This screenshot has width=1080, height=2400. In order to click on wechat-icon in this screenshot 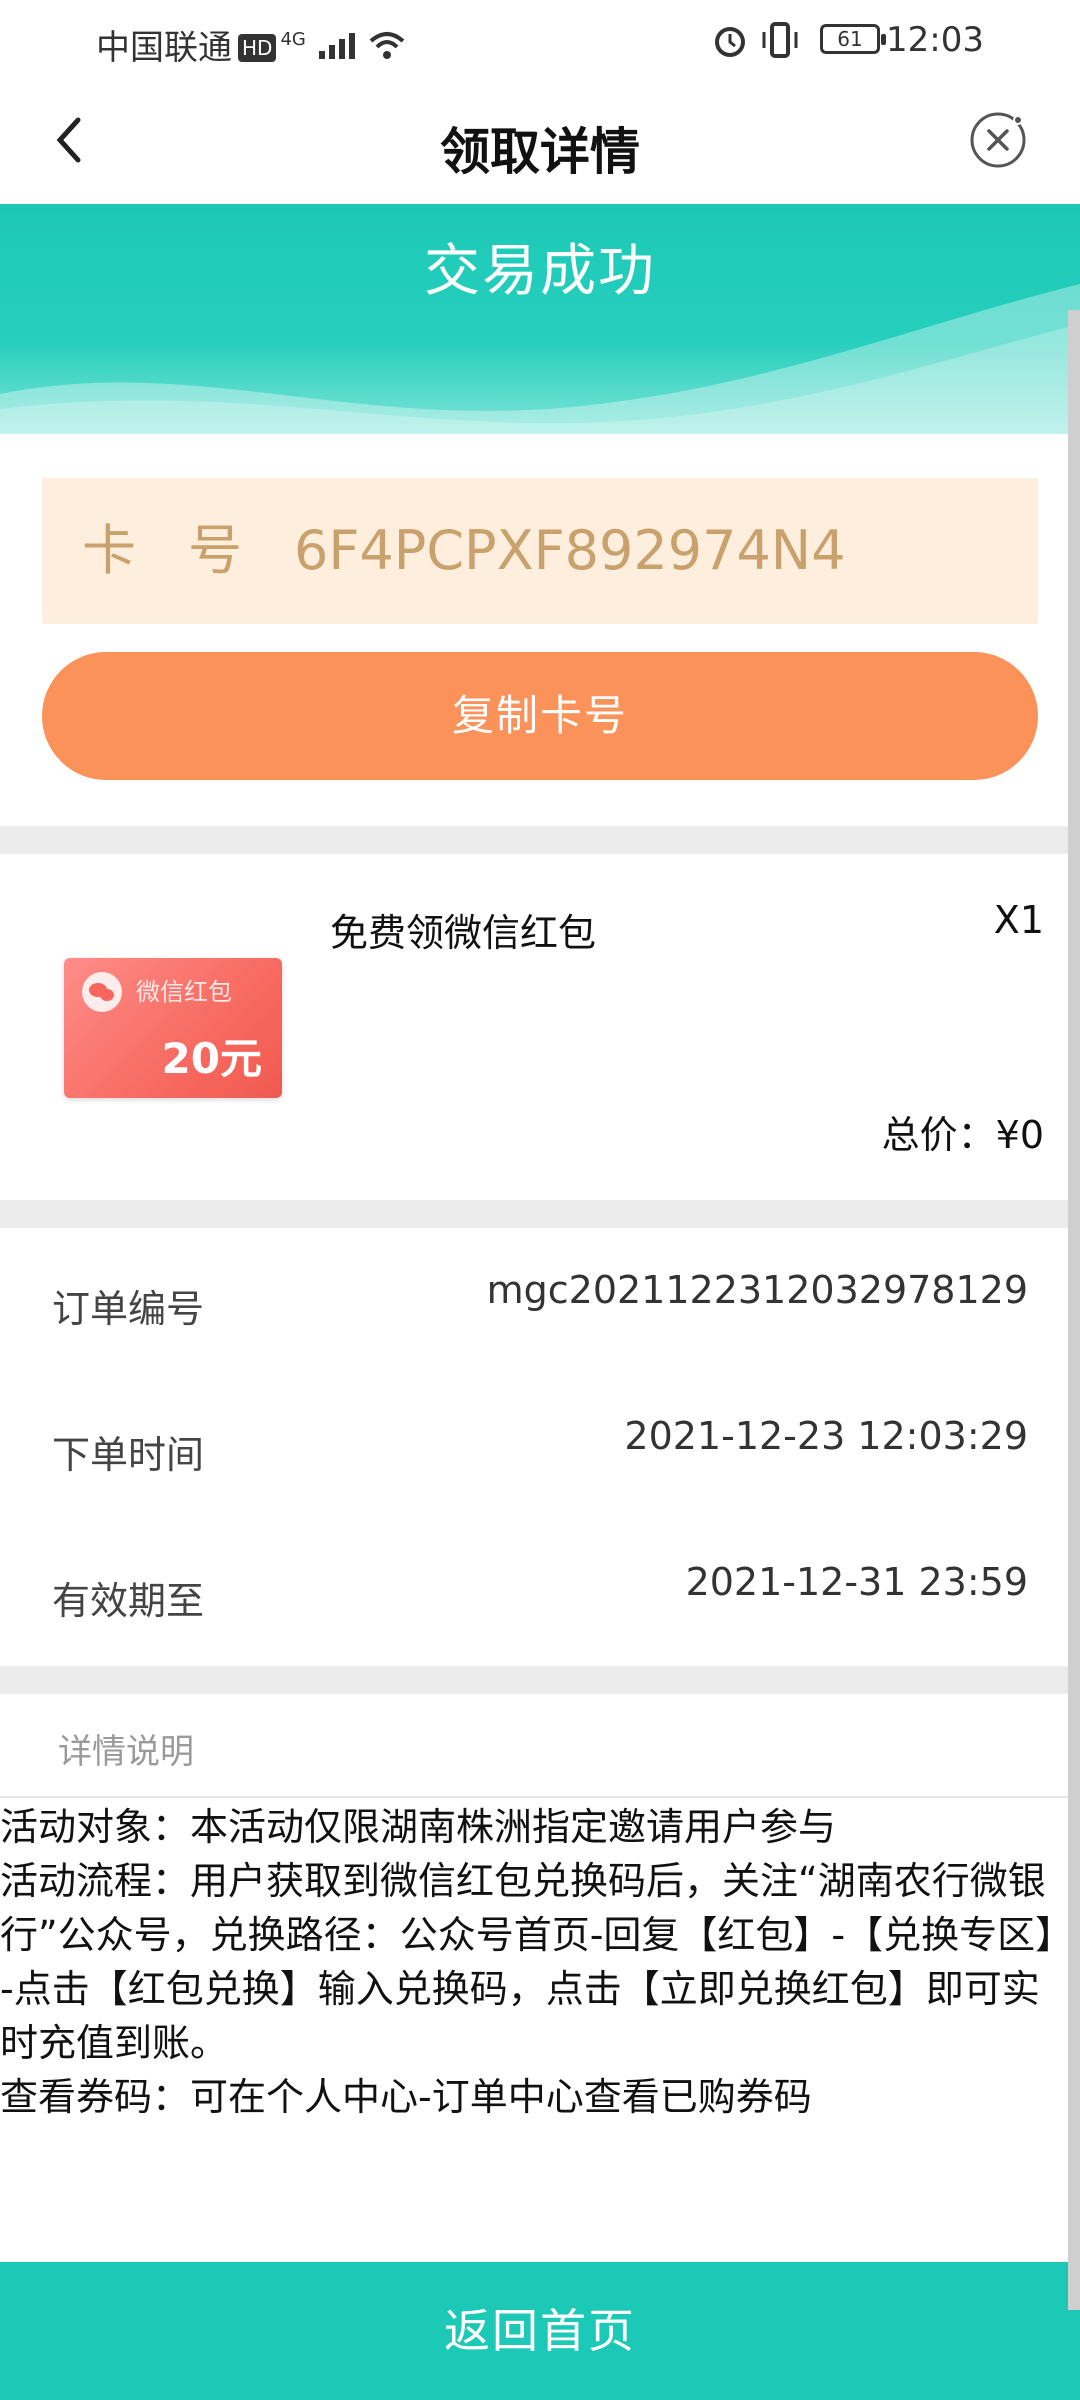, I will do `click(102, 992)`.